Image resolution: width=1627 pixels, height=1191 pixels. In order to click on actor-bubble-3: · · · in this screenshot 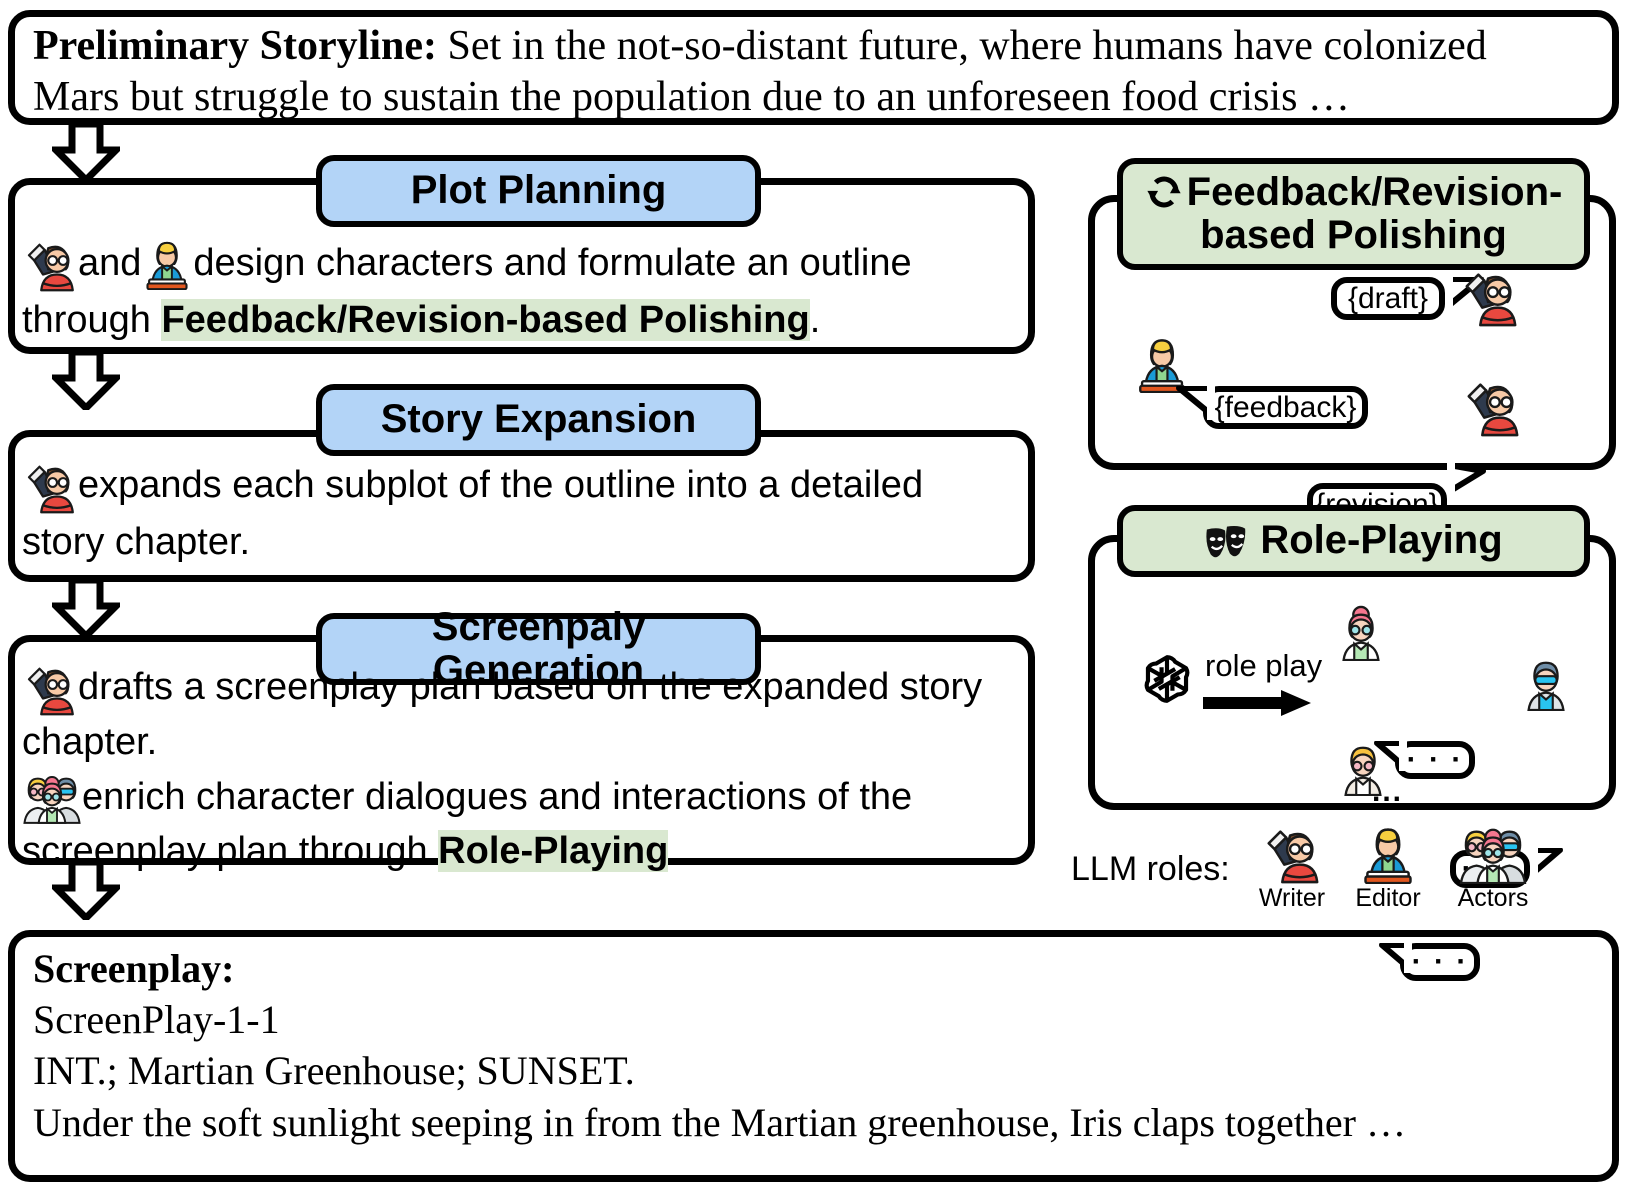, I will do `click(1429, 961)`.